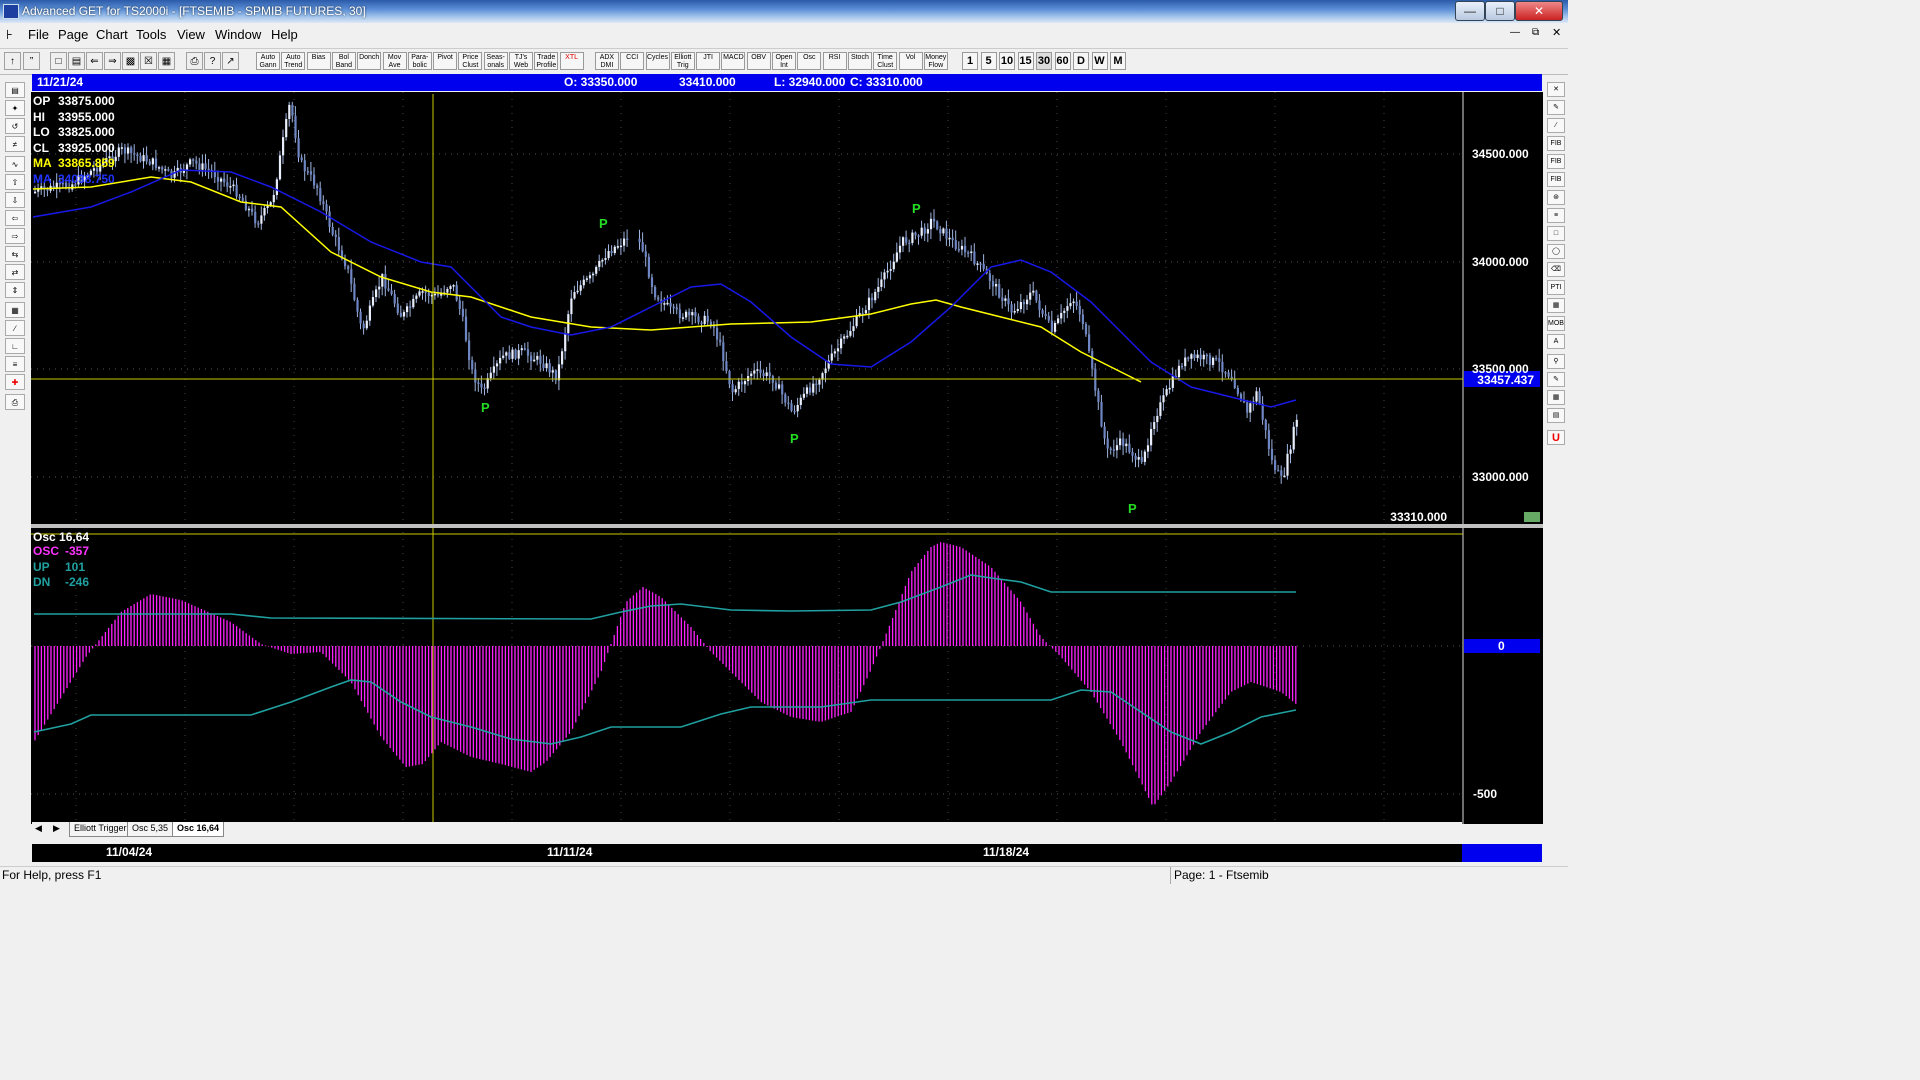 The height and width of the screenshot is (1080, 1920). I want to click on study-button-rsi: RSI, so click(834, 61).